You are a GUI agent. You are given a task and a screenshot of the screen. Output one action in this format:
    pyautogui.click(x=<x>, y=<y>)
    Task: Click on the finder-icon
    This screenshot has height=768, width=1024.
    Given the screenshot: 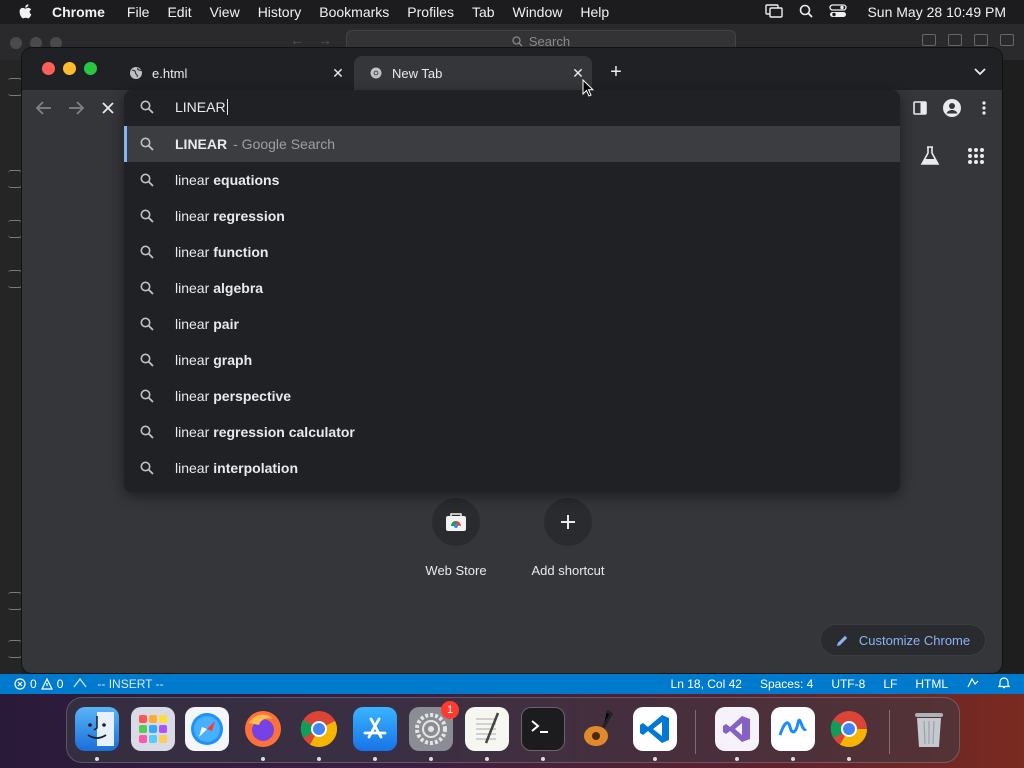 What is the action you would take?
    pyautogui.click(x=97, y=729)
    